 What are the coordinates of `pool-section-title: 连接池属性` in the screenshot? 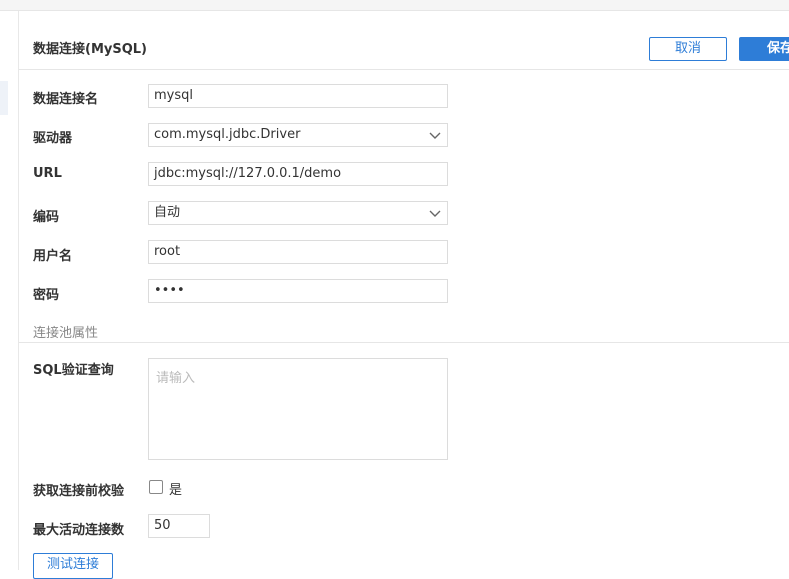 It's located at (66, 333).